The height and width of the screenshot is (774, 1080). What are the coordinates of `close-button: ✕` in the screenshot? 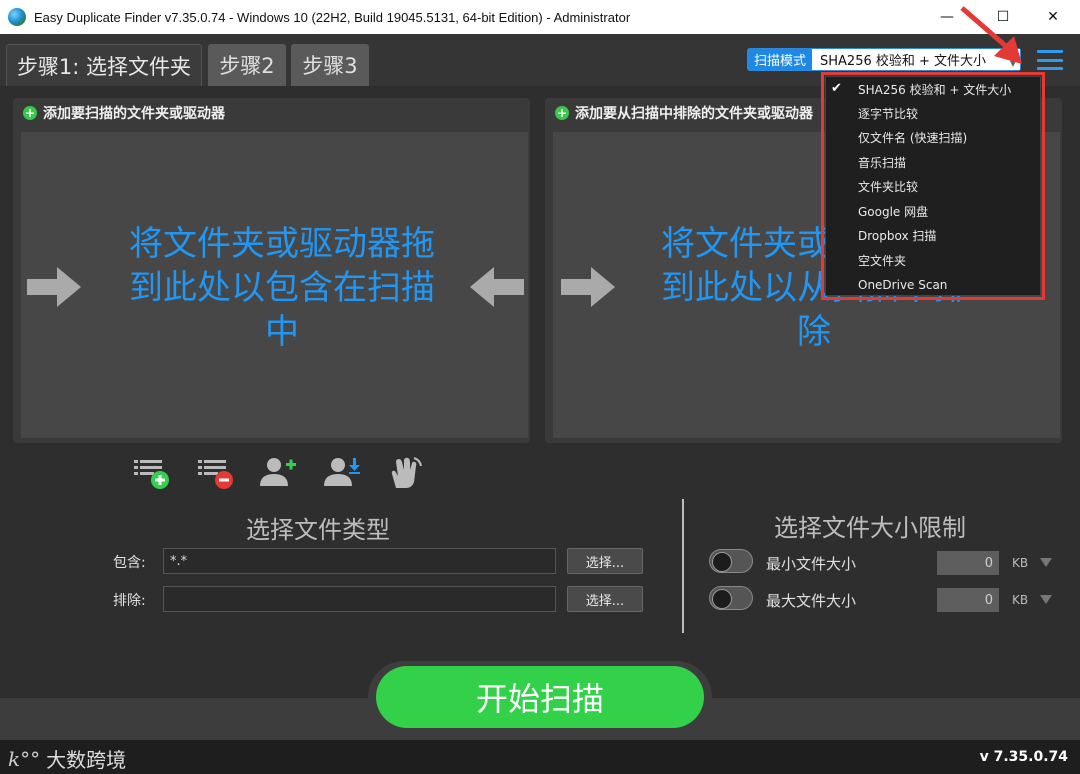 It's located at (1053, 17).